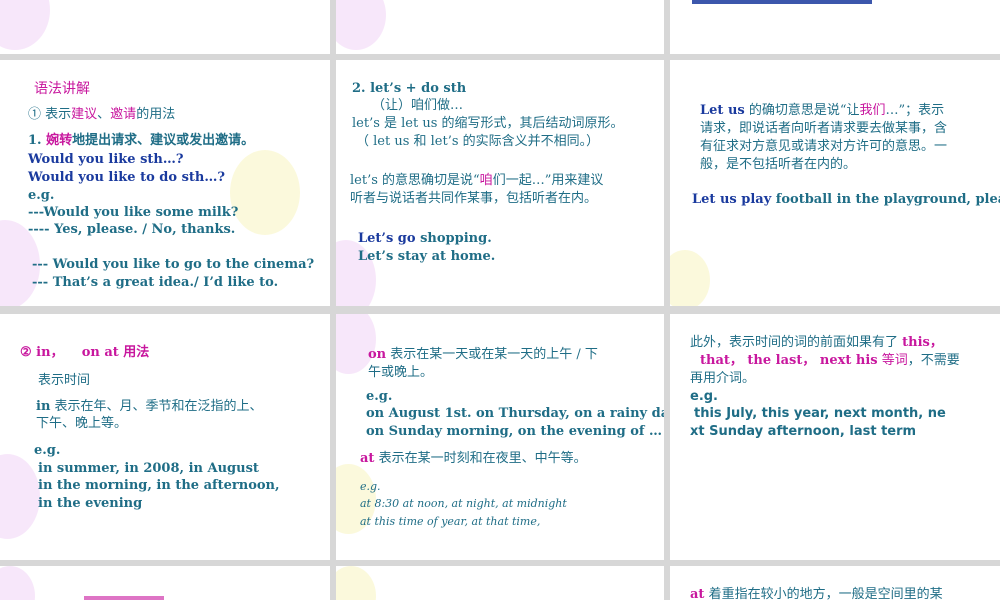 The image size is (1000, 600). What do you see at coordinates (835, 27) in the screenshot?
I see `slide-top-right` at bounding box center [835, 27].